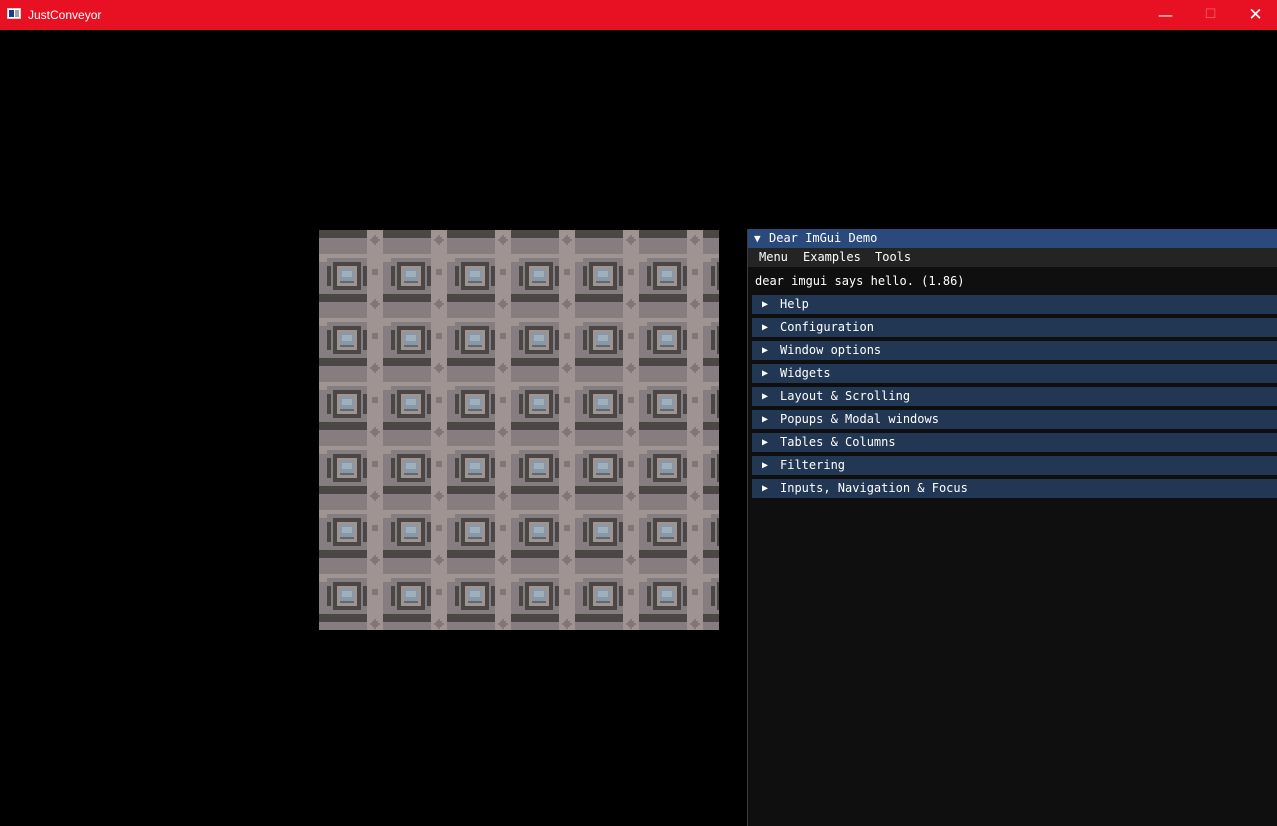  What do you see at coordinates (1014, 373) in the screenshot?
I see `section-widgets: ▶ Widgets` at bounding box center [1014, 373].